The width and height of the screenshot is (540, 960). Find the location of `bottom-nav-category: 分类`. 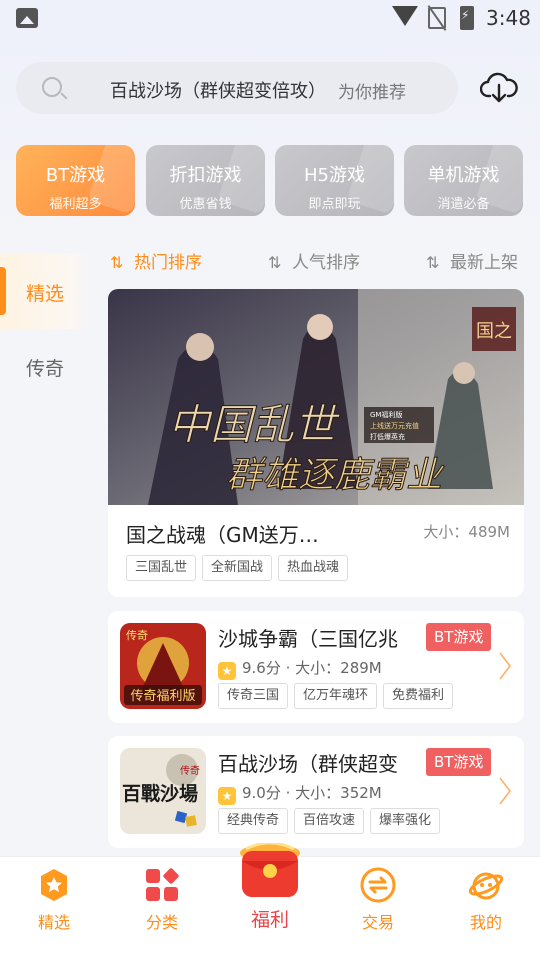

bottom-nav-category: 分类 is located at coordinates (162, 908).